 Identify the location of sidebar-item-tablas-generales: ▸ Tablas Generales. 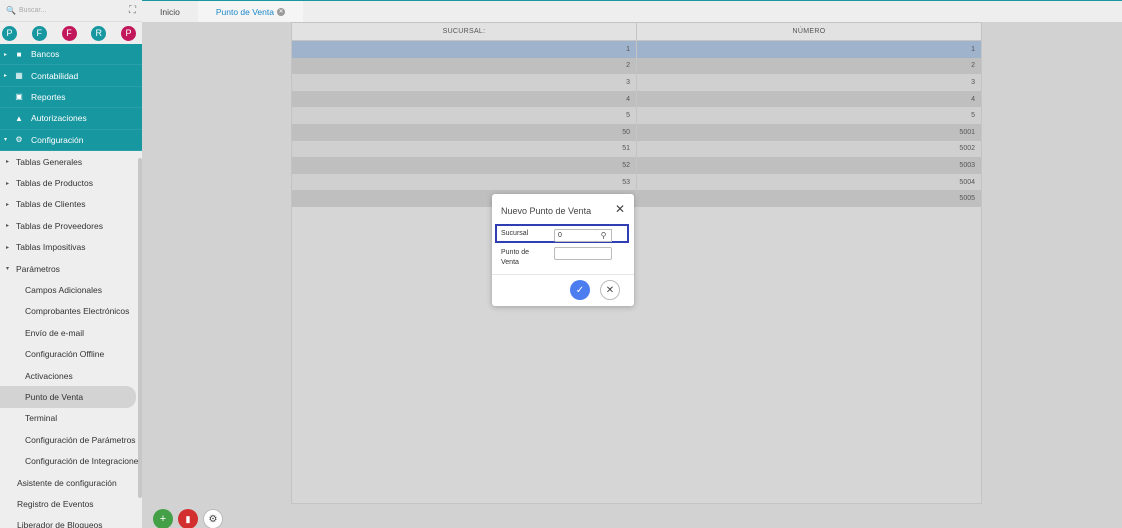
(71, 161).